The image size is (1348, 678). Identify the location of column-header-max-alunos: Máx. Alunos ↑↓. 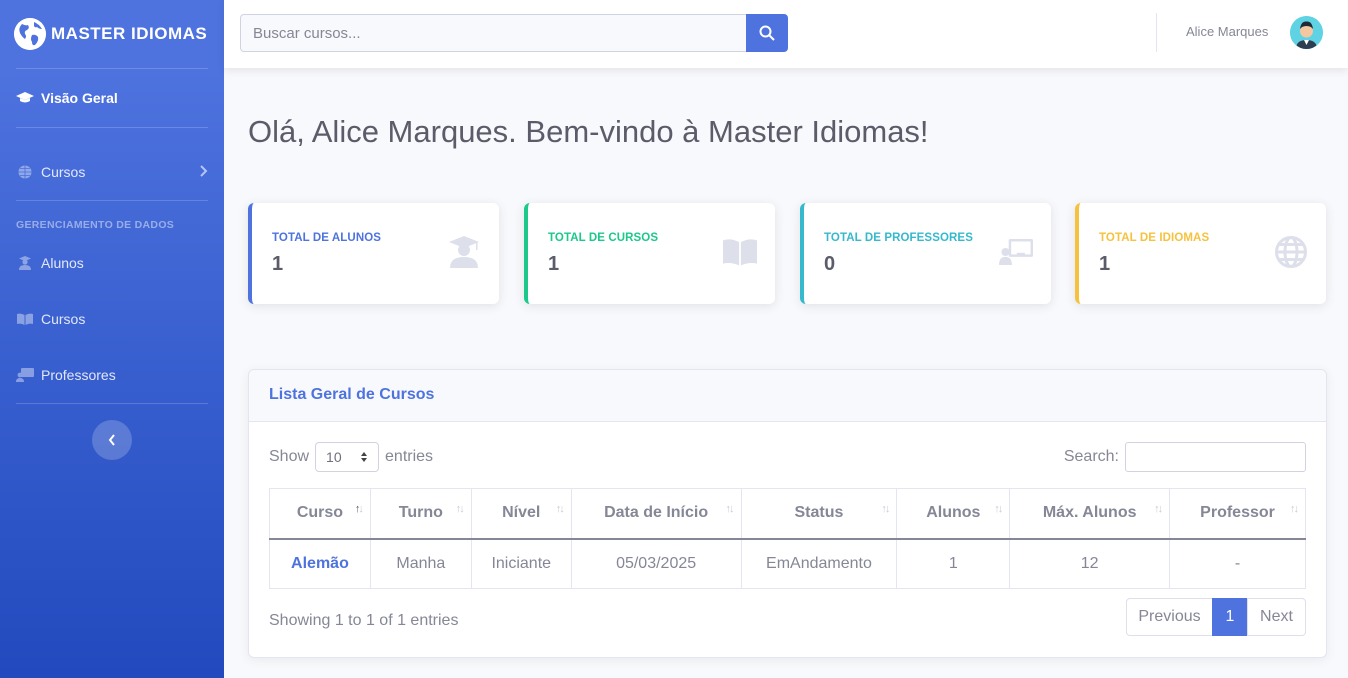
(1090, 514).